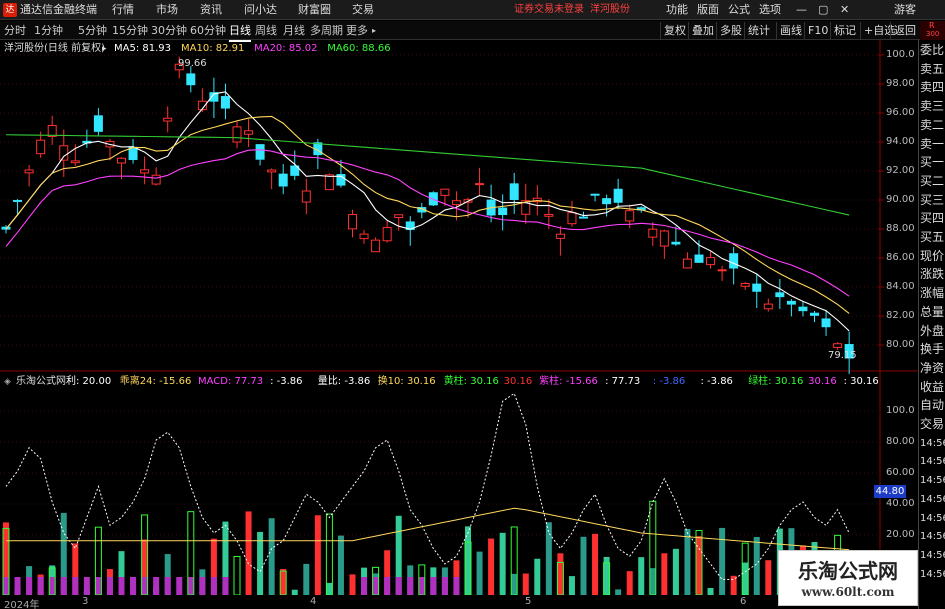  Describe the element at coordinates (904, 30) in the screenshot. I see `back-button: 返回` at that location.